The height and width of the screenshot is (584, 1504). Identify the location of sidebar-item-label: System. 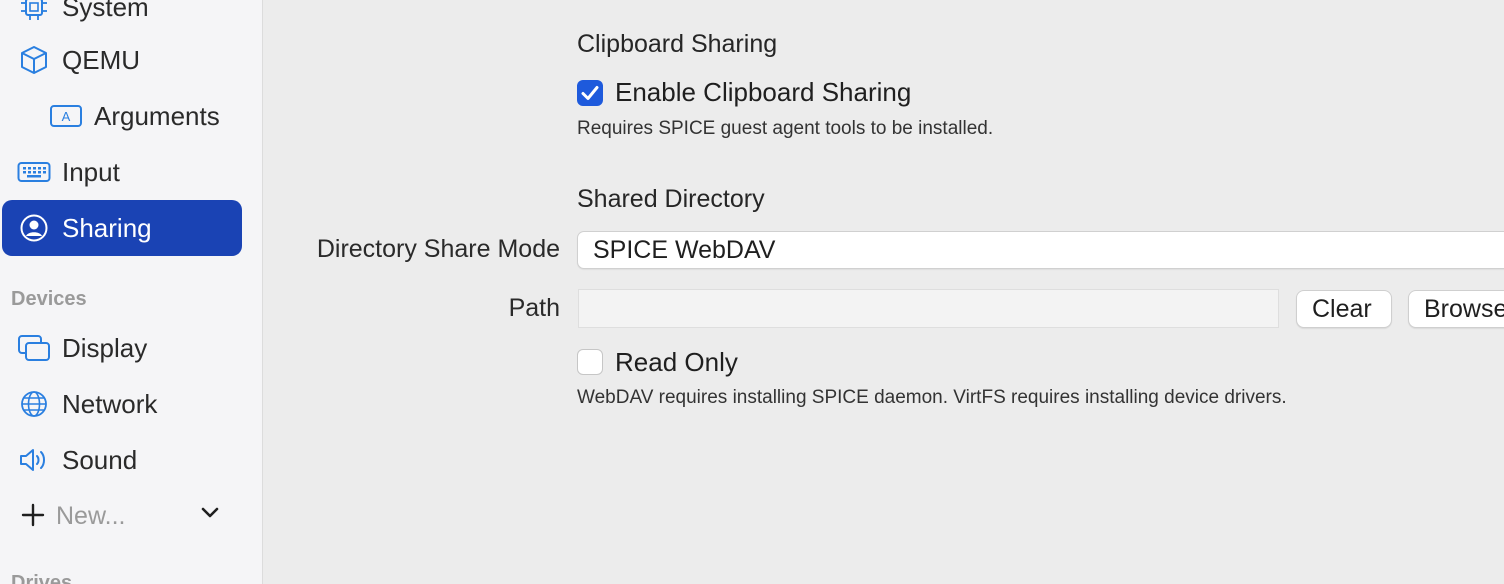
(105, 11).